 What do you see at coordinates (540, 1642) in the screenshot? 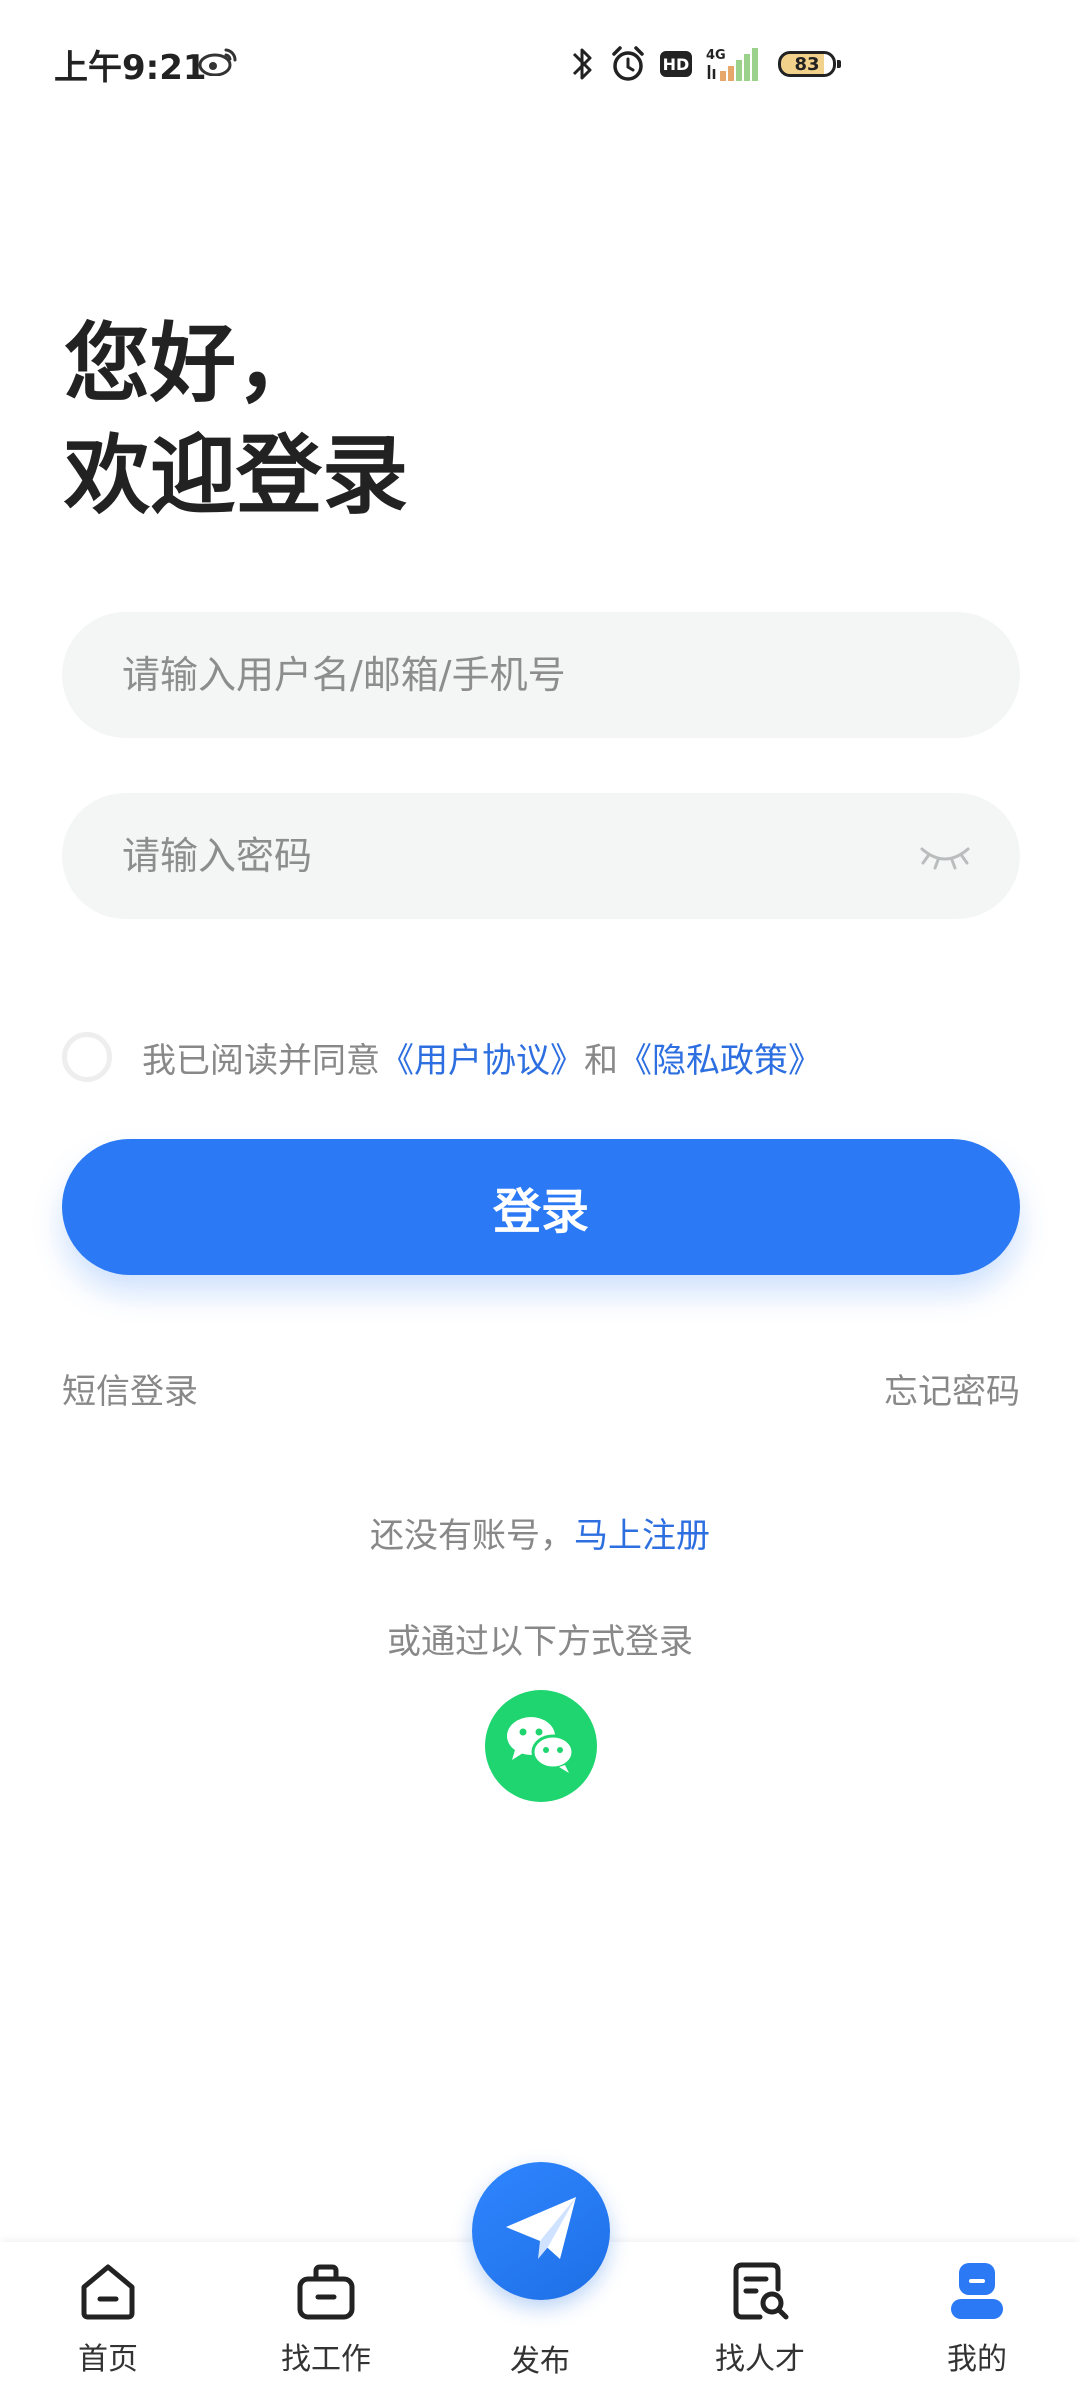
I see `alt-login-text: 或通过以下方式登录` at bounding box center [540, 1642].